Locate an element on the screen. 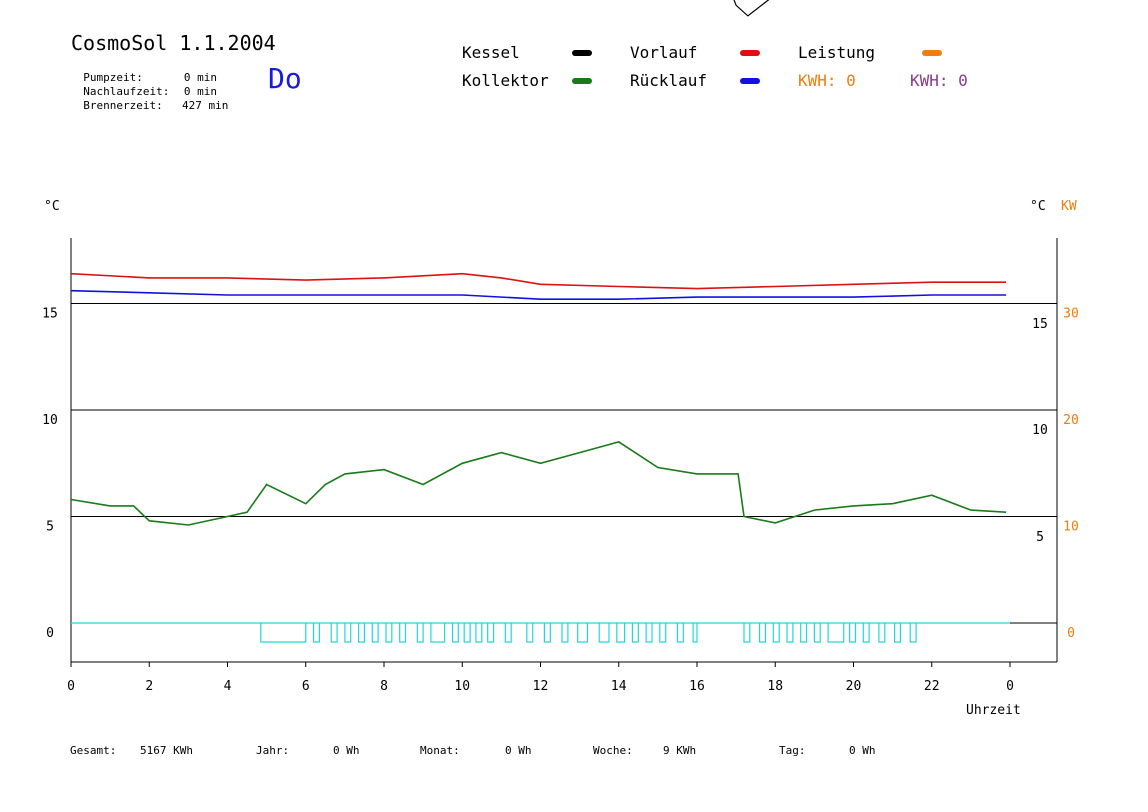  ruecklauf-line is located at coordinates (538, 295).